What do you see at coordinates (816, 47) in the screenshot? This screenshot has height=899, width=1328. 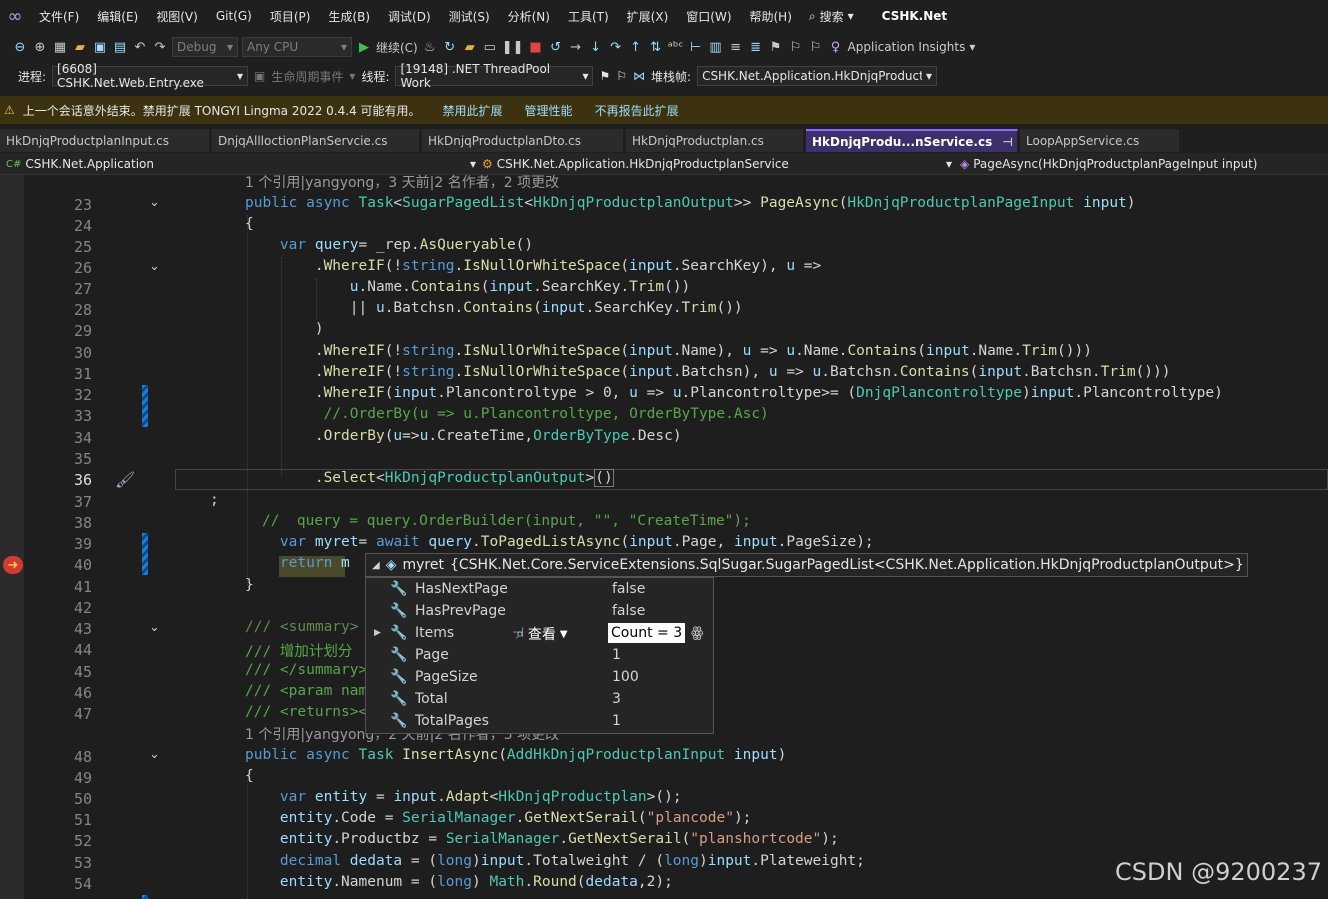 I see `bookmark-next-icon: ⚐` at bounding box center [816, 47].